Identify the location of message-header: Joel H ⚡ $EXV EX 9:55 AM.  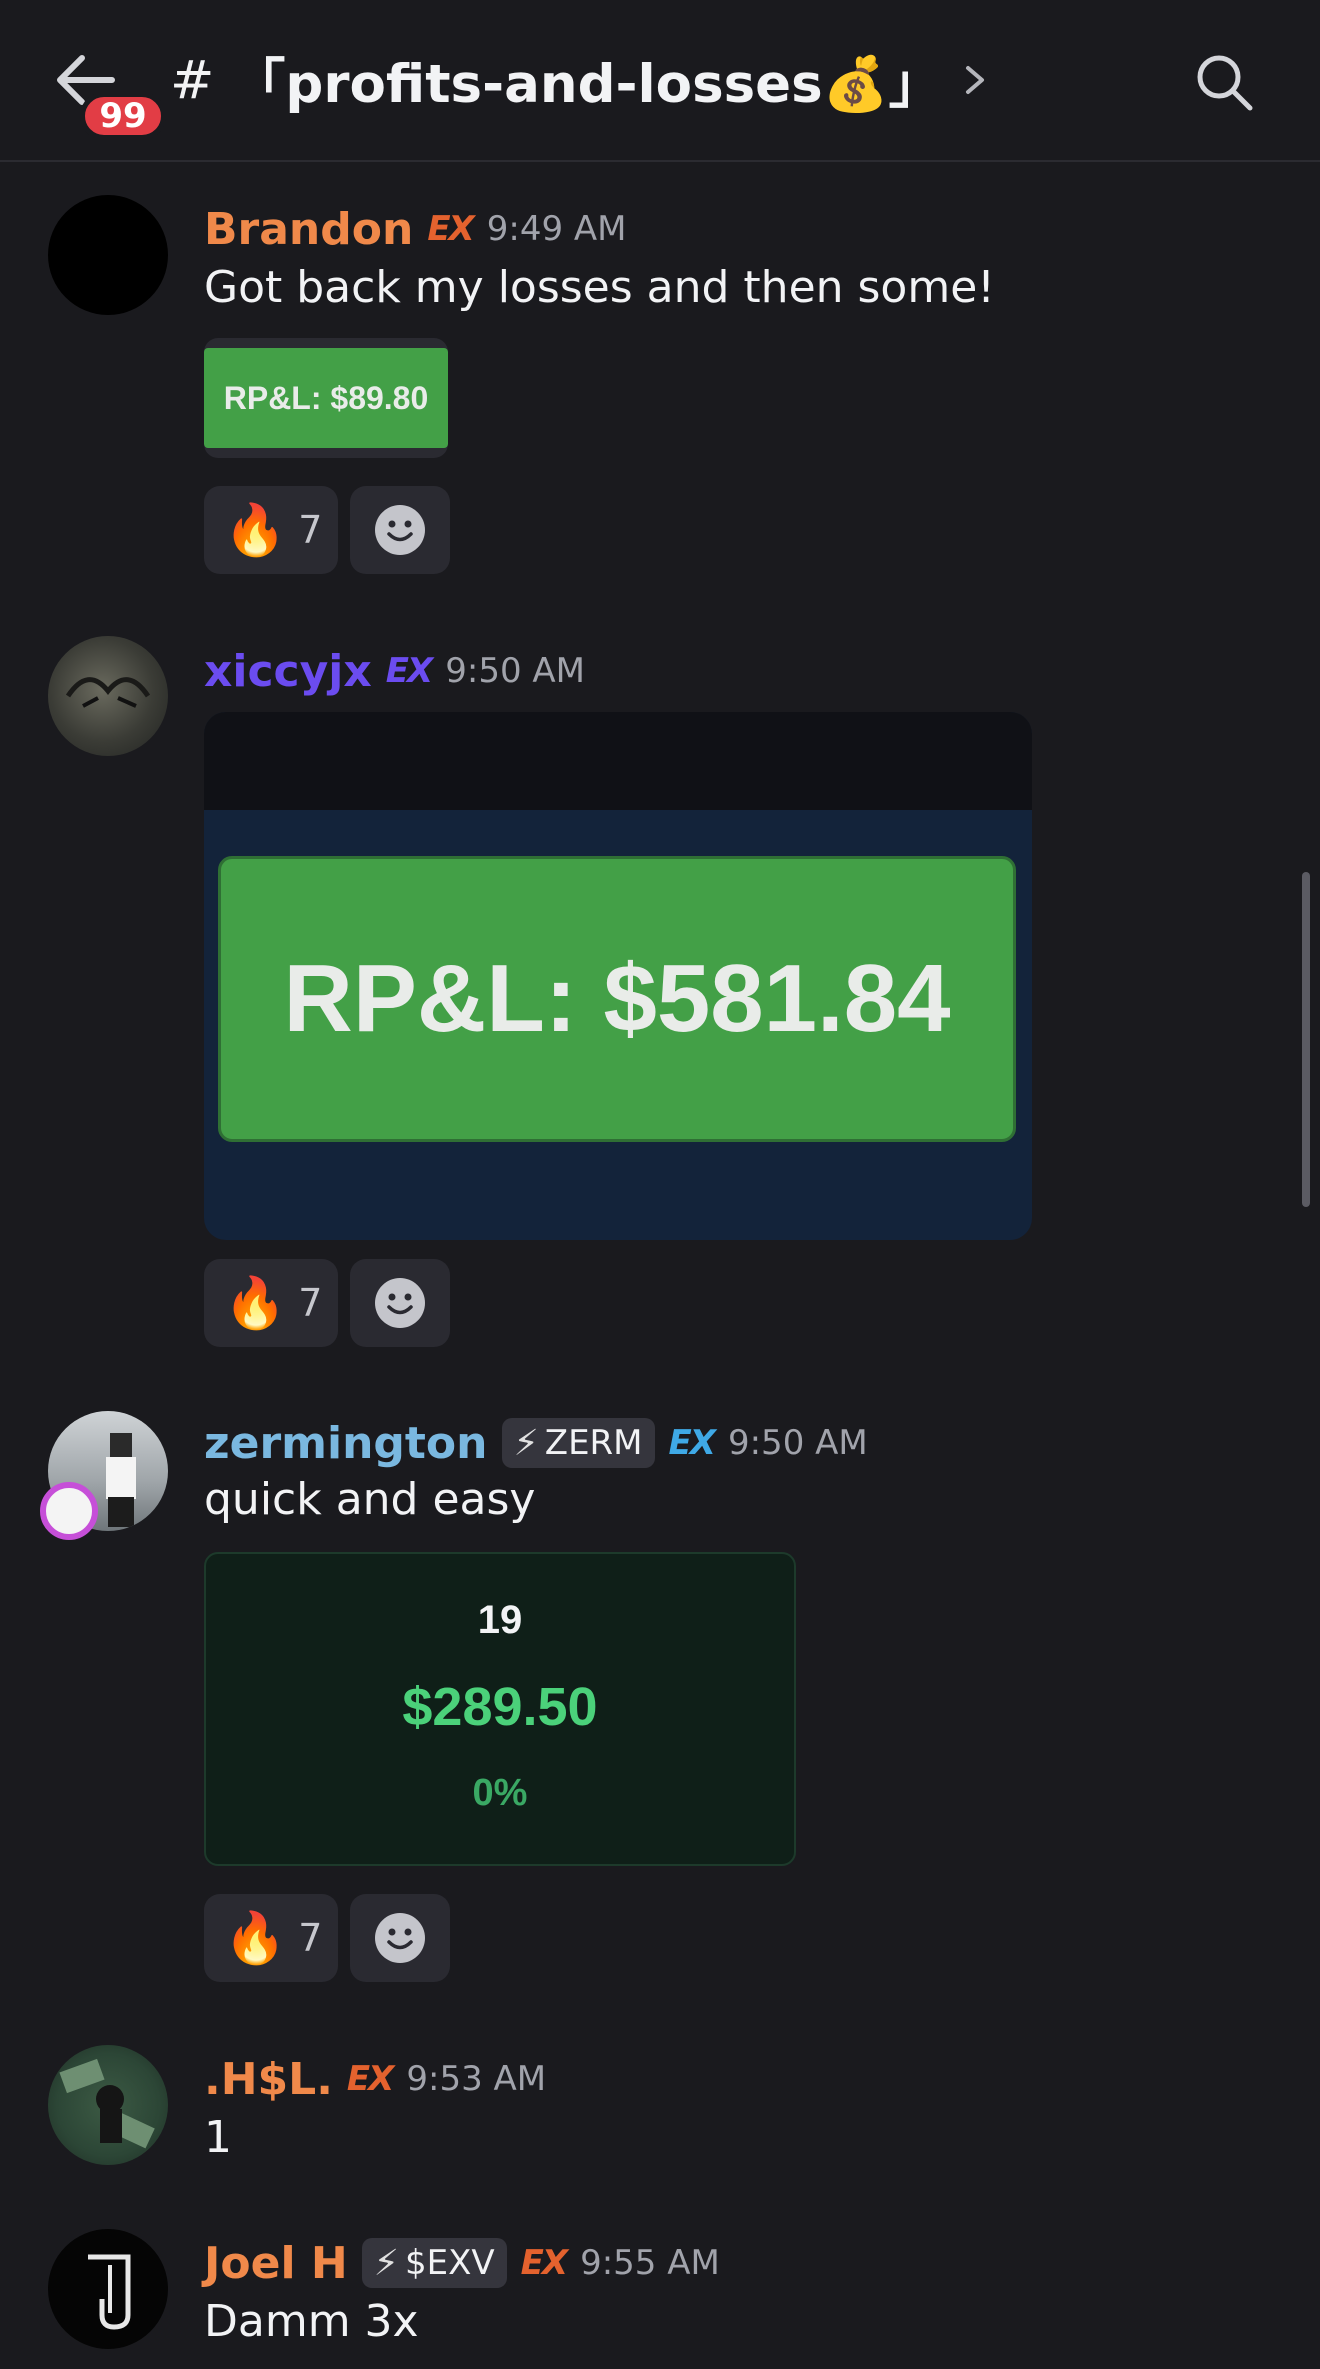
(462, 2263).